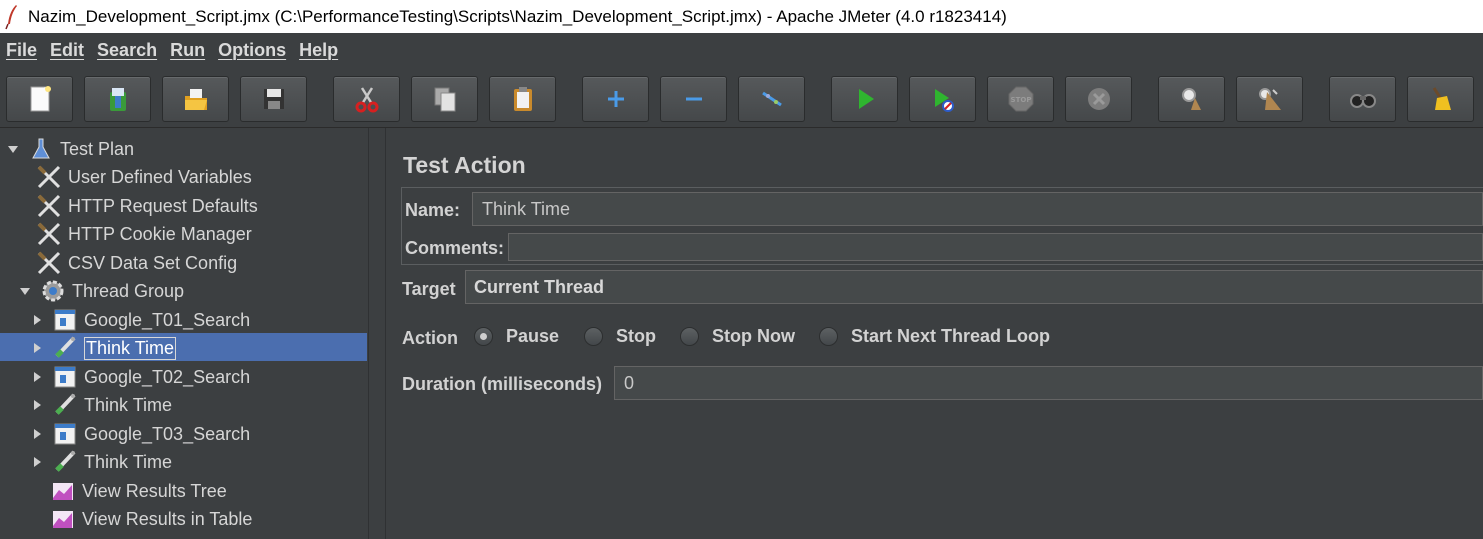  What do you see at coordinates (154, 490) in the screenshot?
I see `tree-item-label: View Results Tree` at bounding box center [154, 490].